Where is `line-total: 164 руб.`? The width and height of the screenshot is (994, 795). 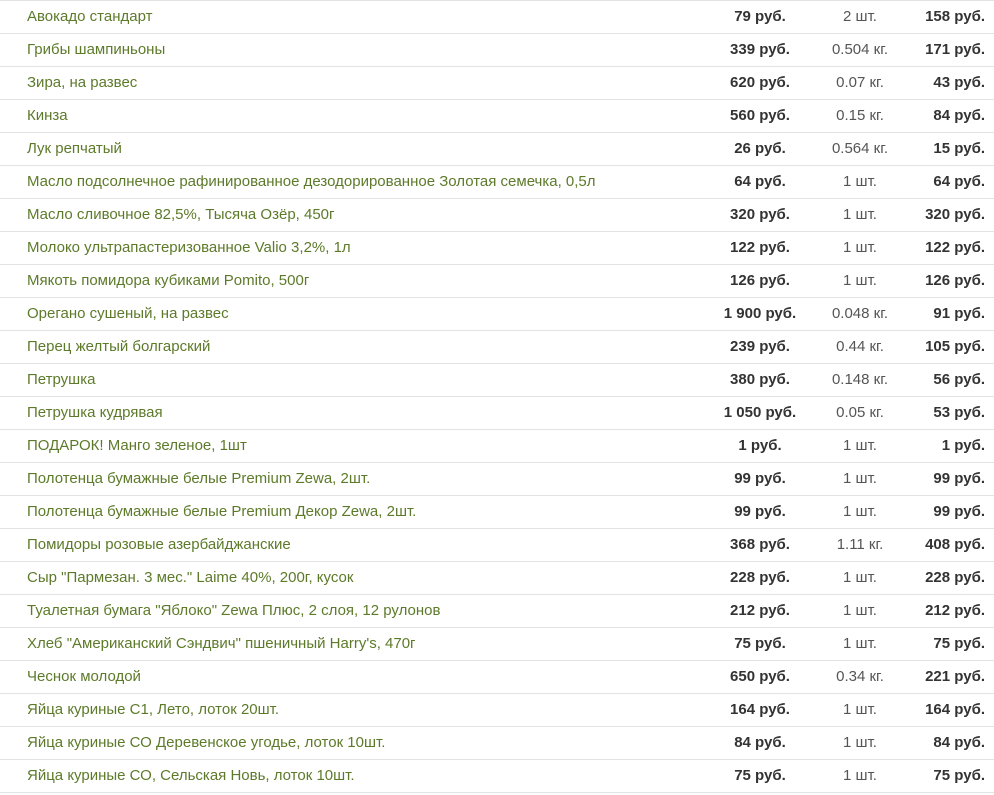 line-total: 164 руб. is located at coordinates (955, 709).